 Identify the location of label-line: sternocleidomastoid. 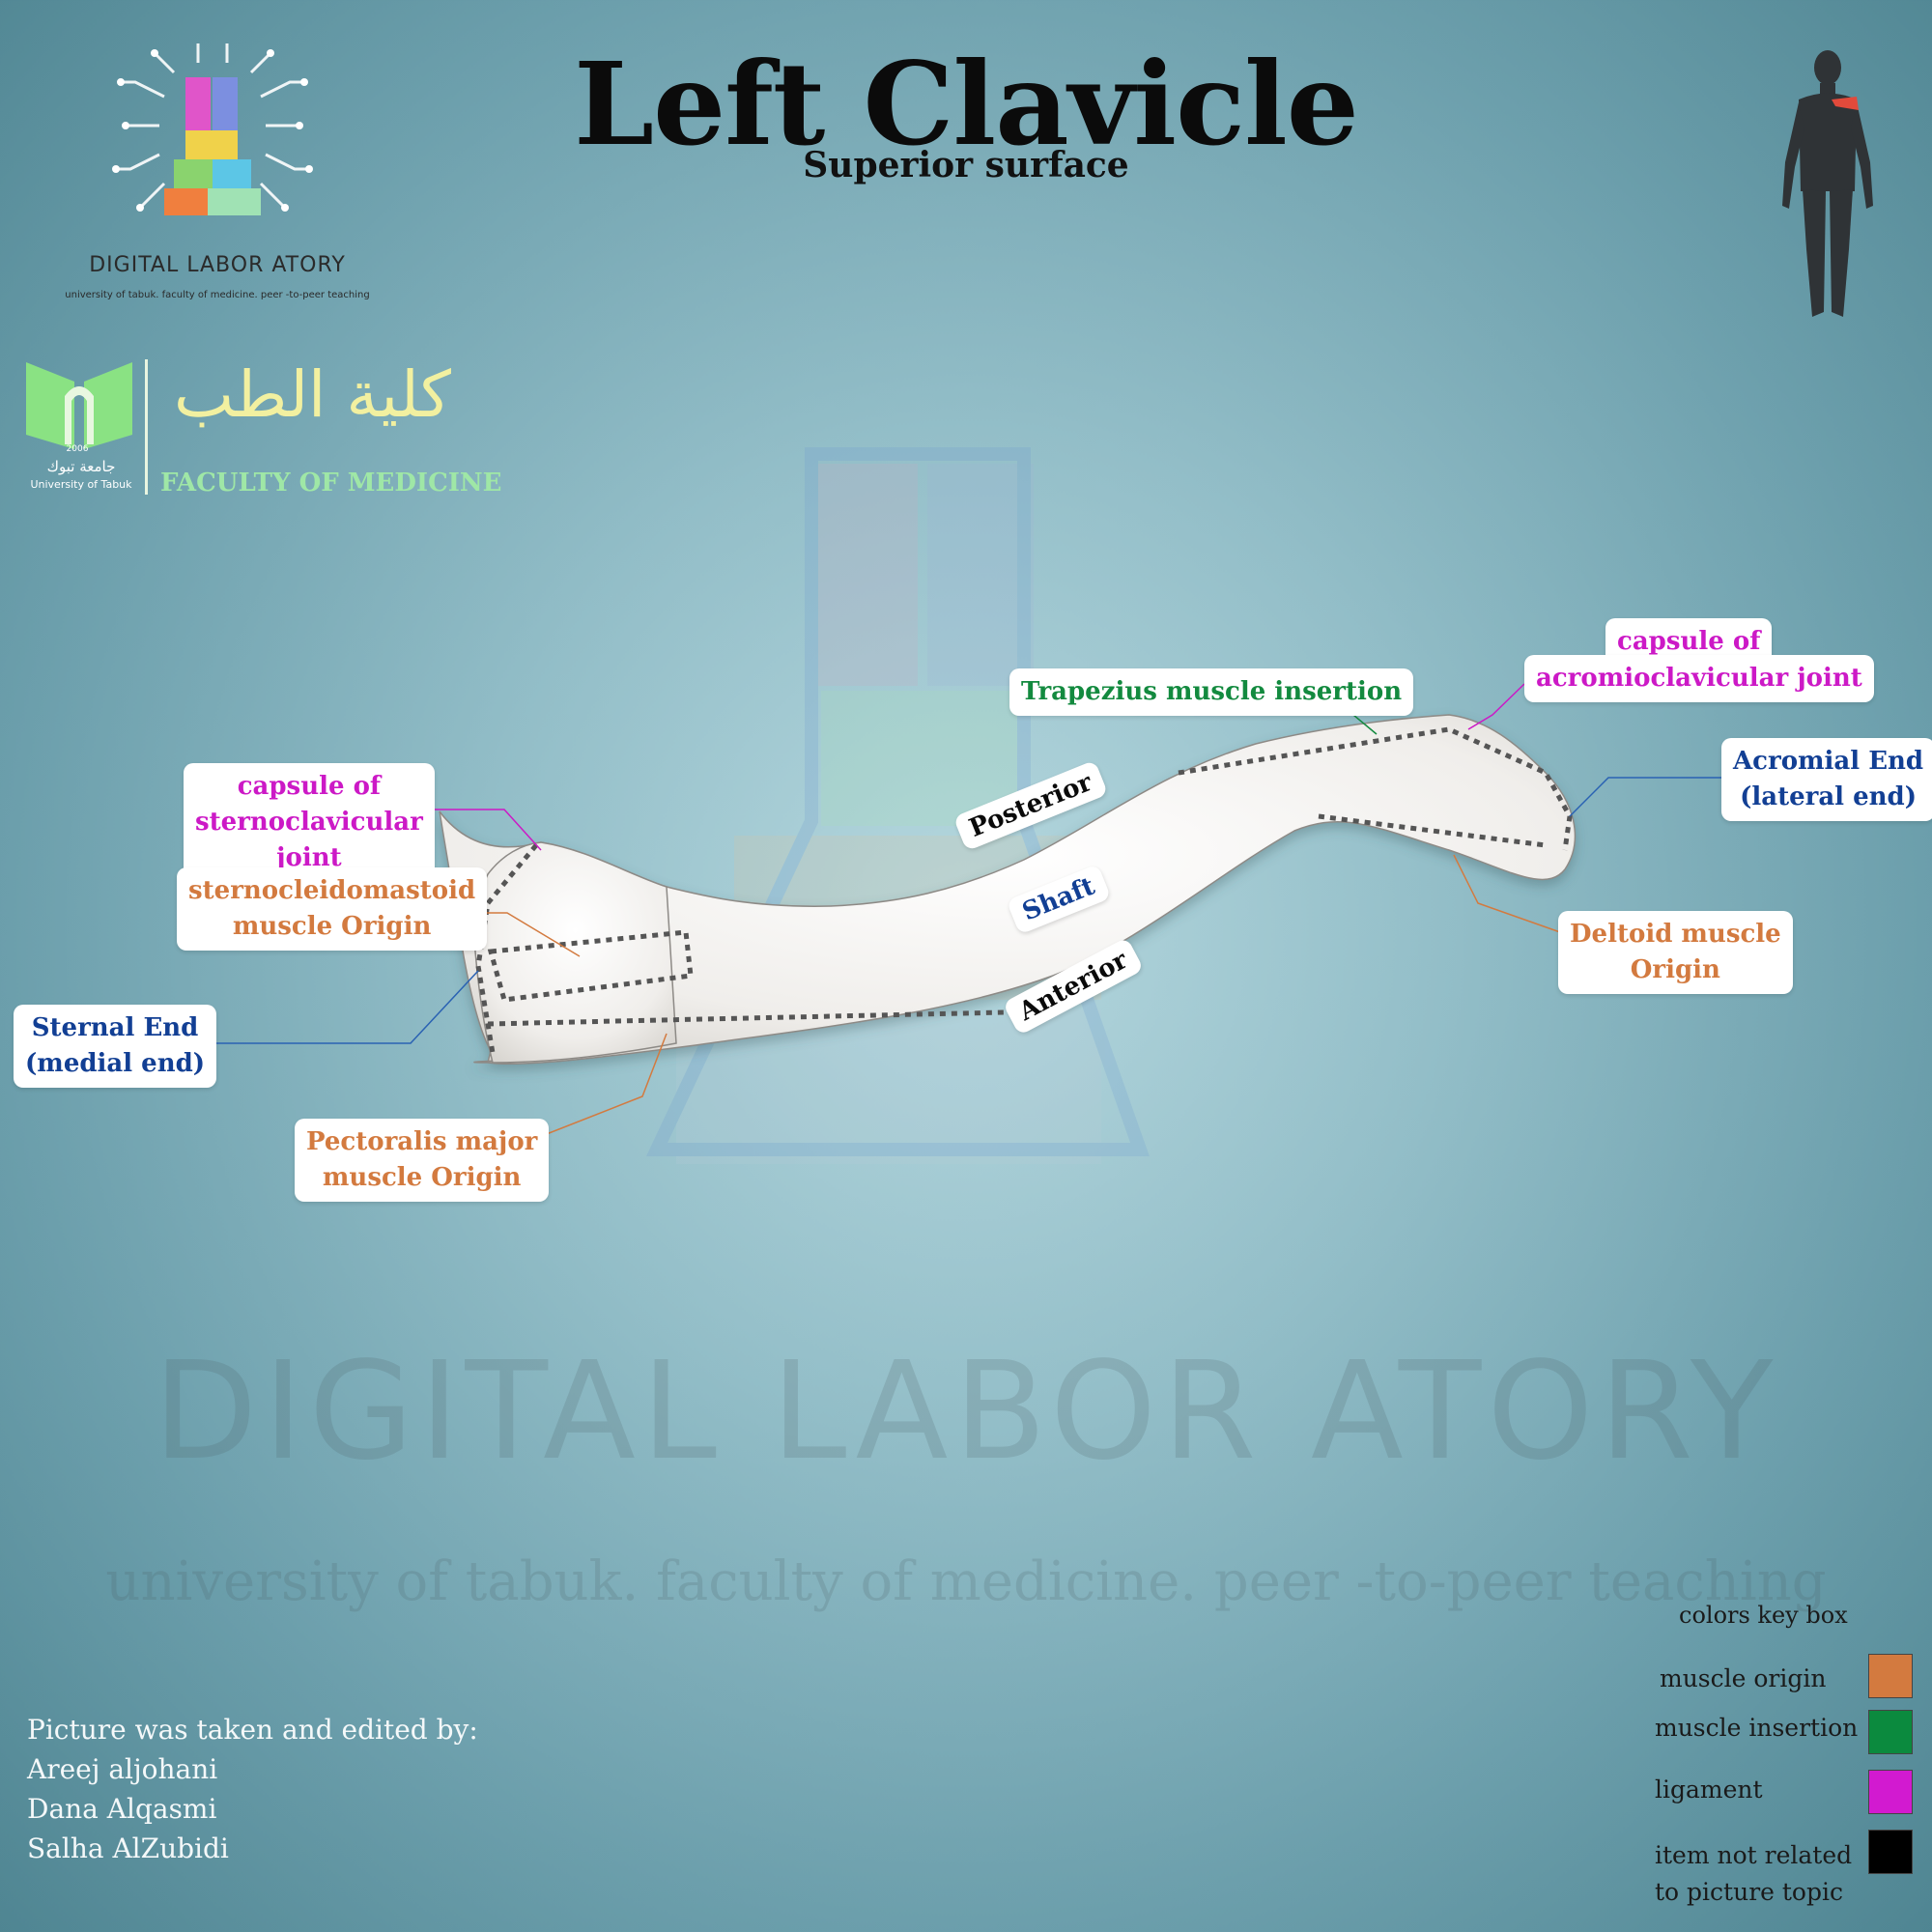
(332, 890).